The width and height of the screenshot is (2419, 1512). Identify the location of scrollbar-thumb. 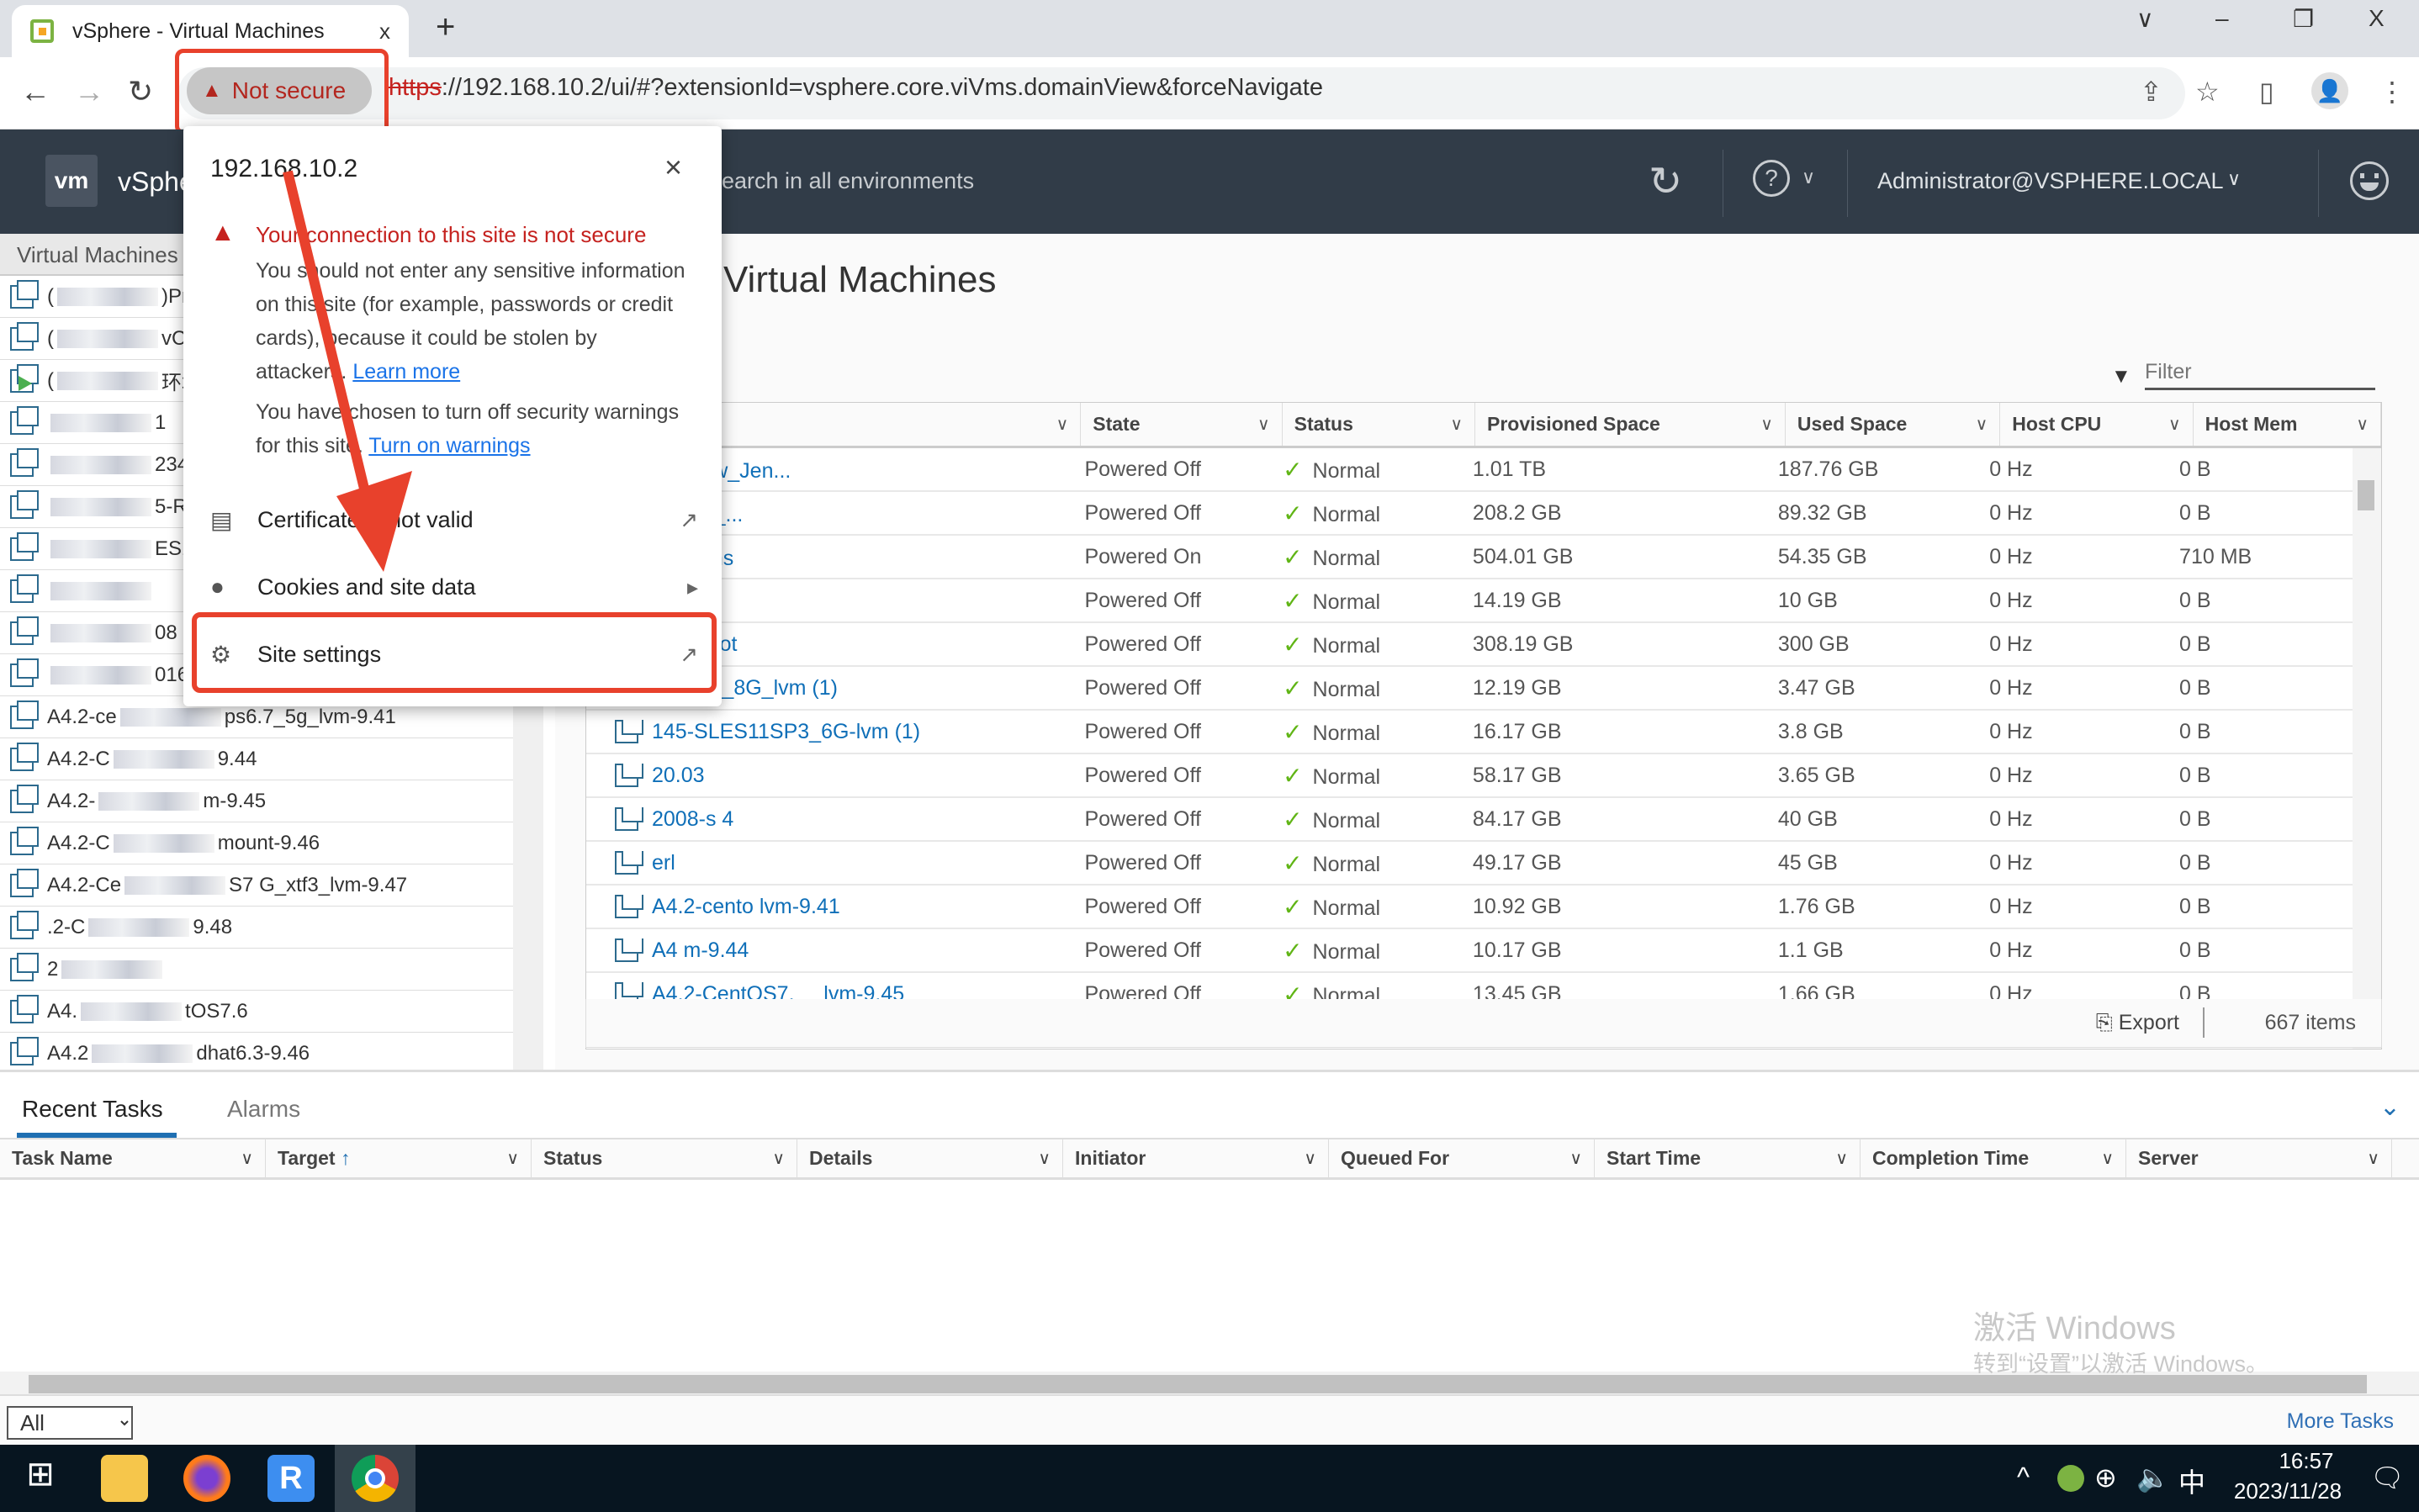
(2366, 495).